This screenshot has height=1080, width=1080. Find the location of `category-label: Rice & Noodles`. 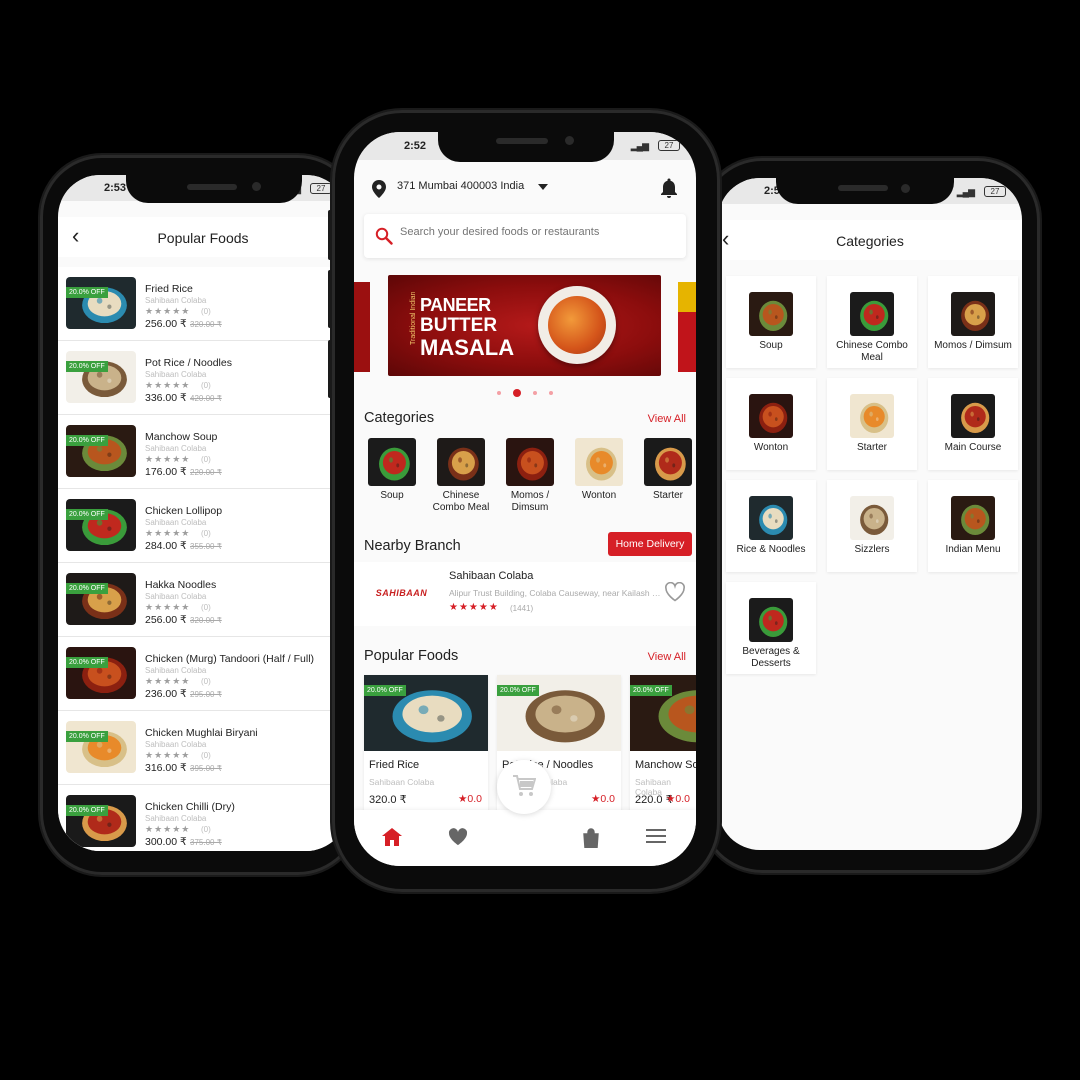

category-label: Rice & Noodles is located at coordinates (771, 549).